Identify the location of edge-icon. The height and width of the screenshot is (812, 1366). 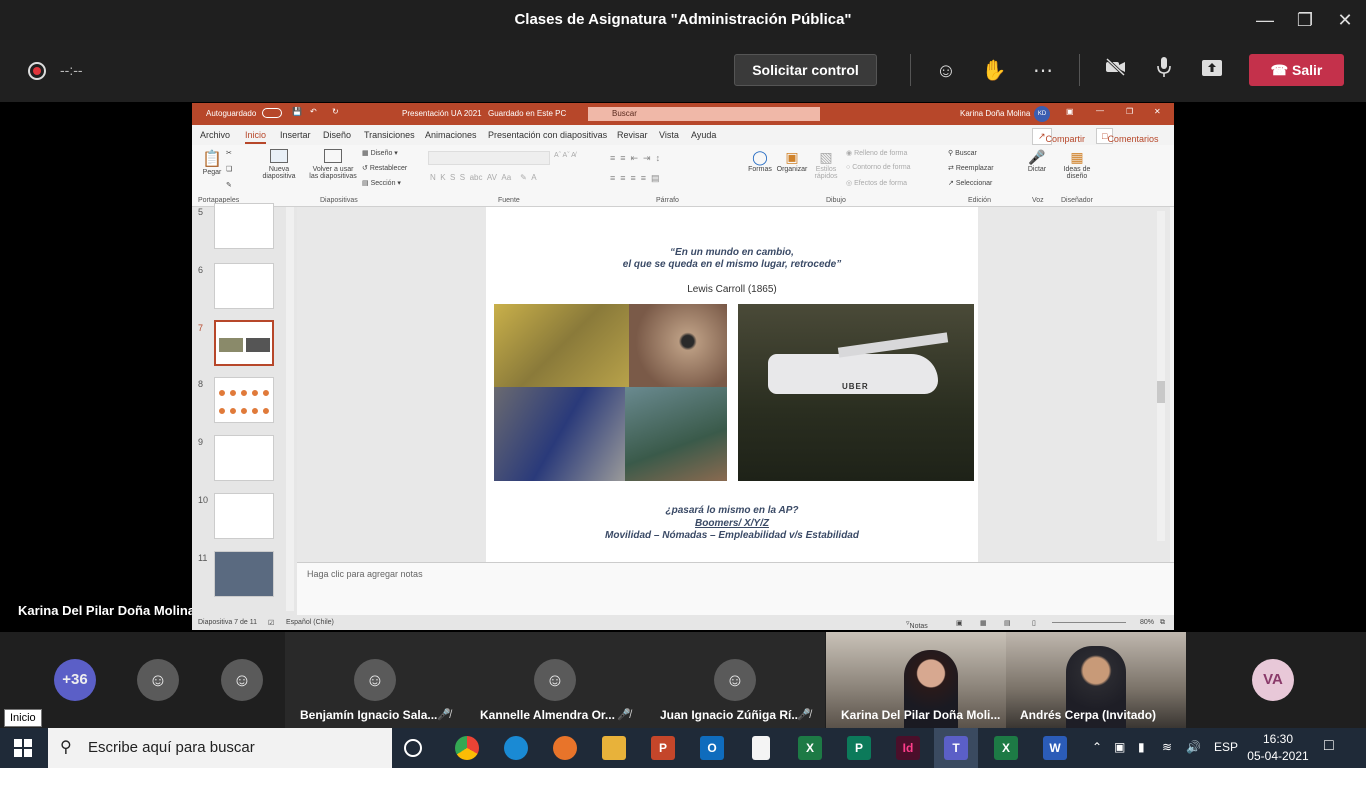
(516, 748).